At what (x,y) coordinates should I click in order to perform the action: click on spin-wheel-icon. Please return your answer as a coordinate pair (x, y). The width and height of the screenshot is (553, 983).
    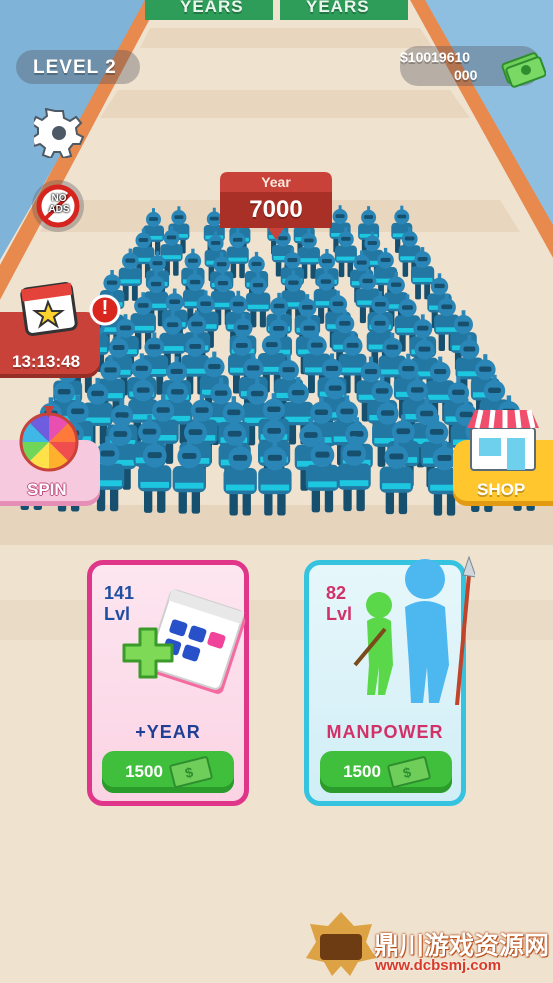
    Looking at the image, I should click on (49, 439).